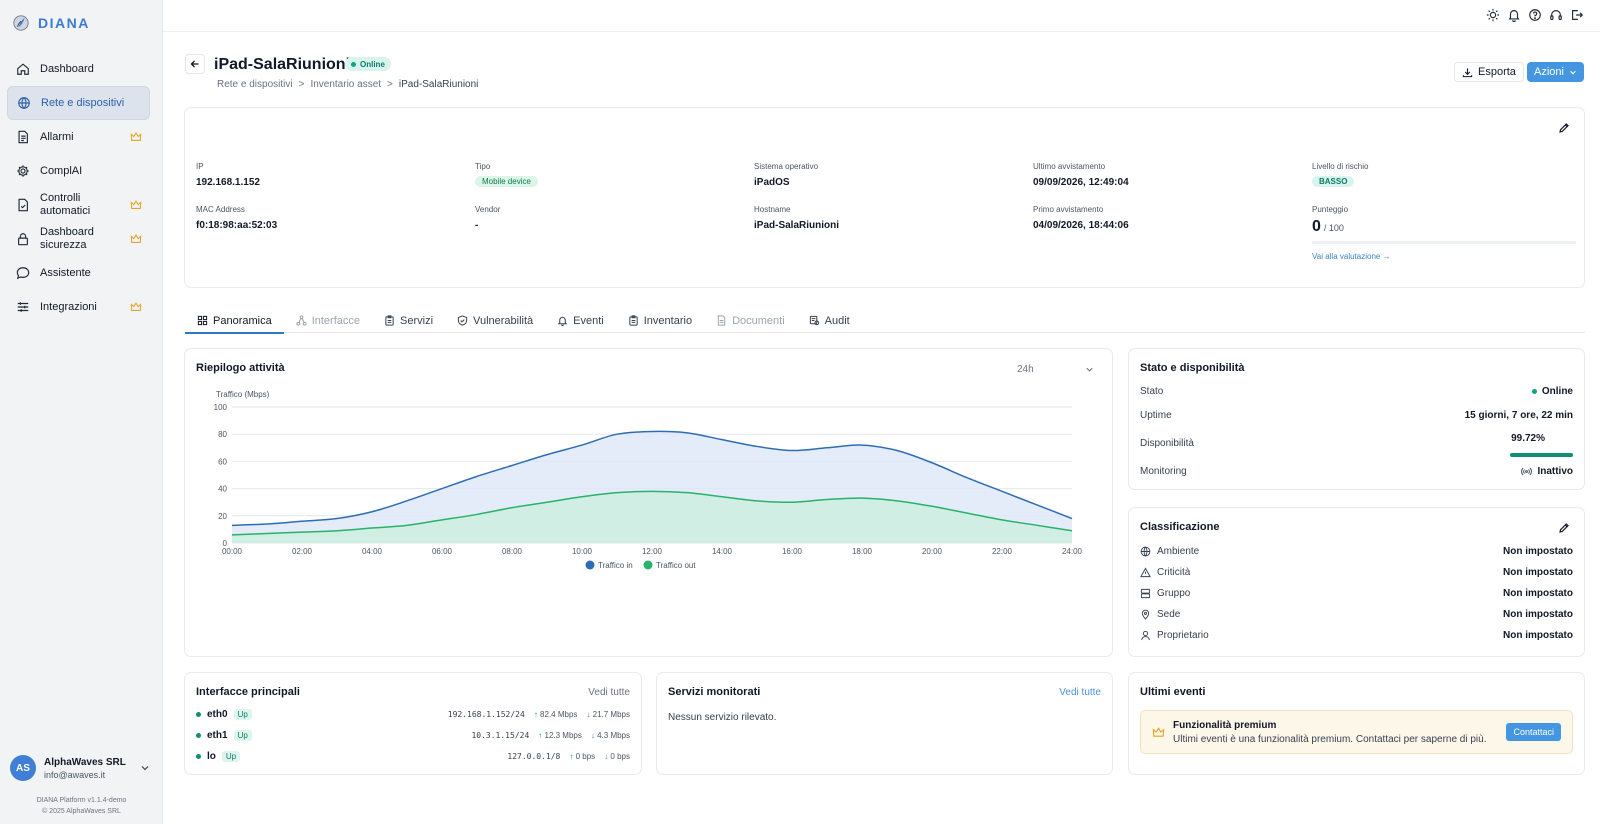 This screenshot has width=1600, height=824. Describe the element at coordinates (495, 320) in the screenshot. I see `tab-vulnerabilita: Vulnerabilità` at that location.